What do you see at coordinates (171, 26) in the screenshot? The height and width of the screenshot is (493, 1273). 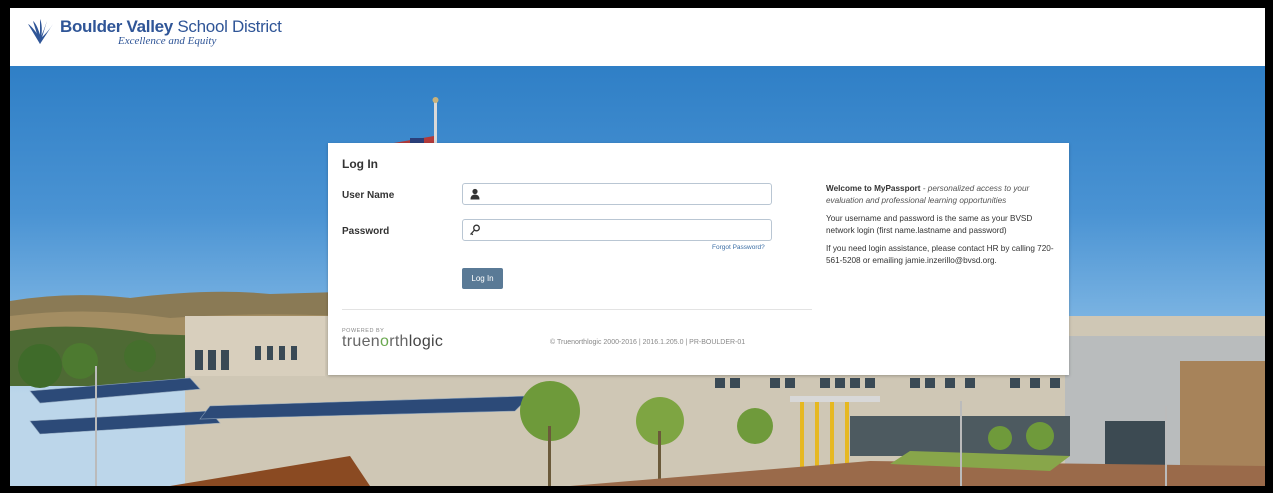 I see `district-name: Boulder Valley School District` at bounding box center [171, 26].